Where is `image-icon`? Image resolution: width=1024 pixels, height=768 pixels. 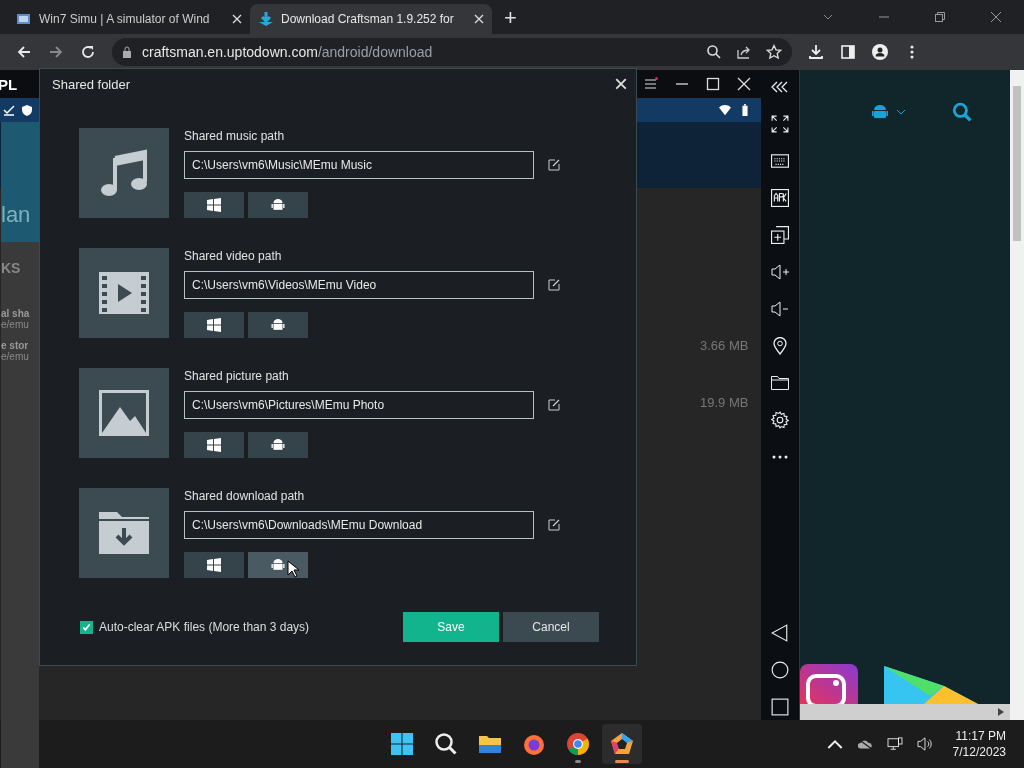 image-icon is located at coordinates (124, 413).